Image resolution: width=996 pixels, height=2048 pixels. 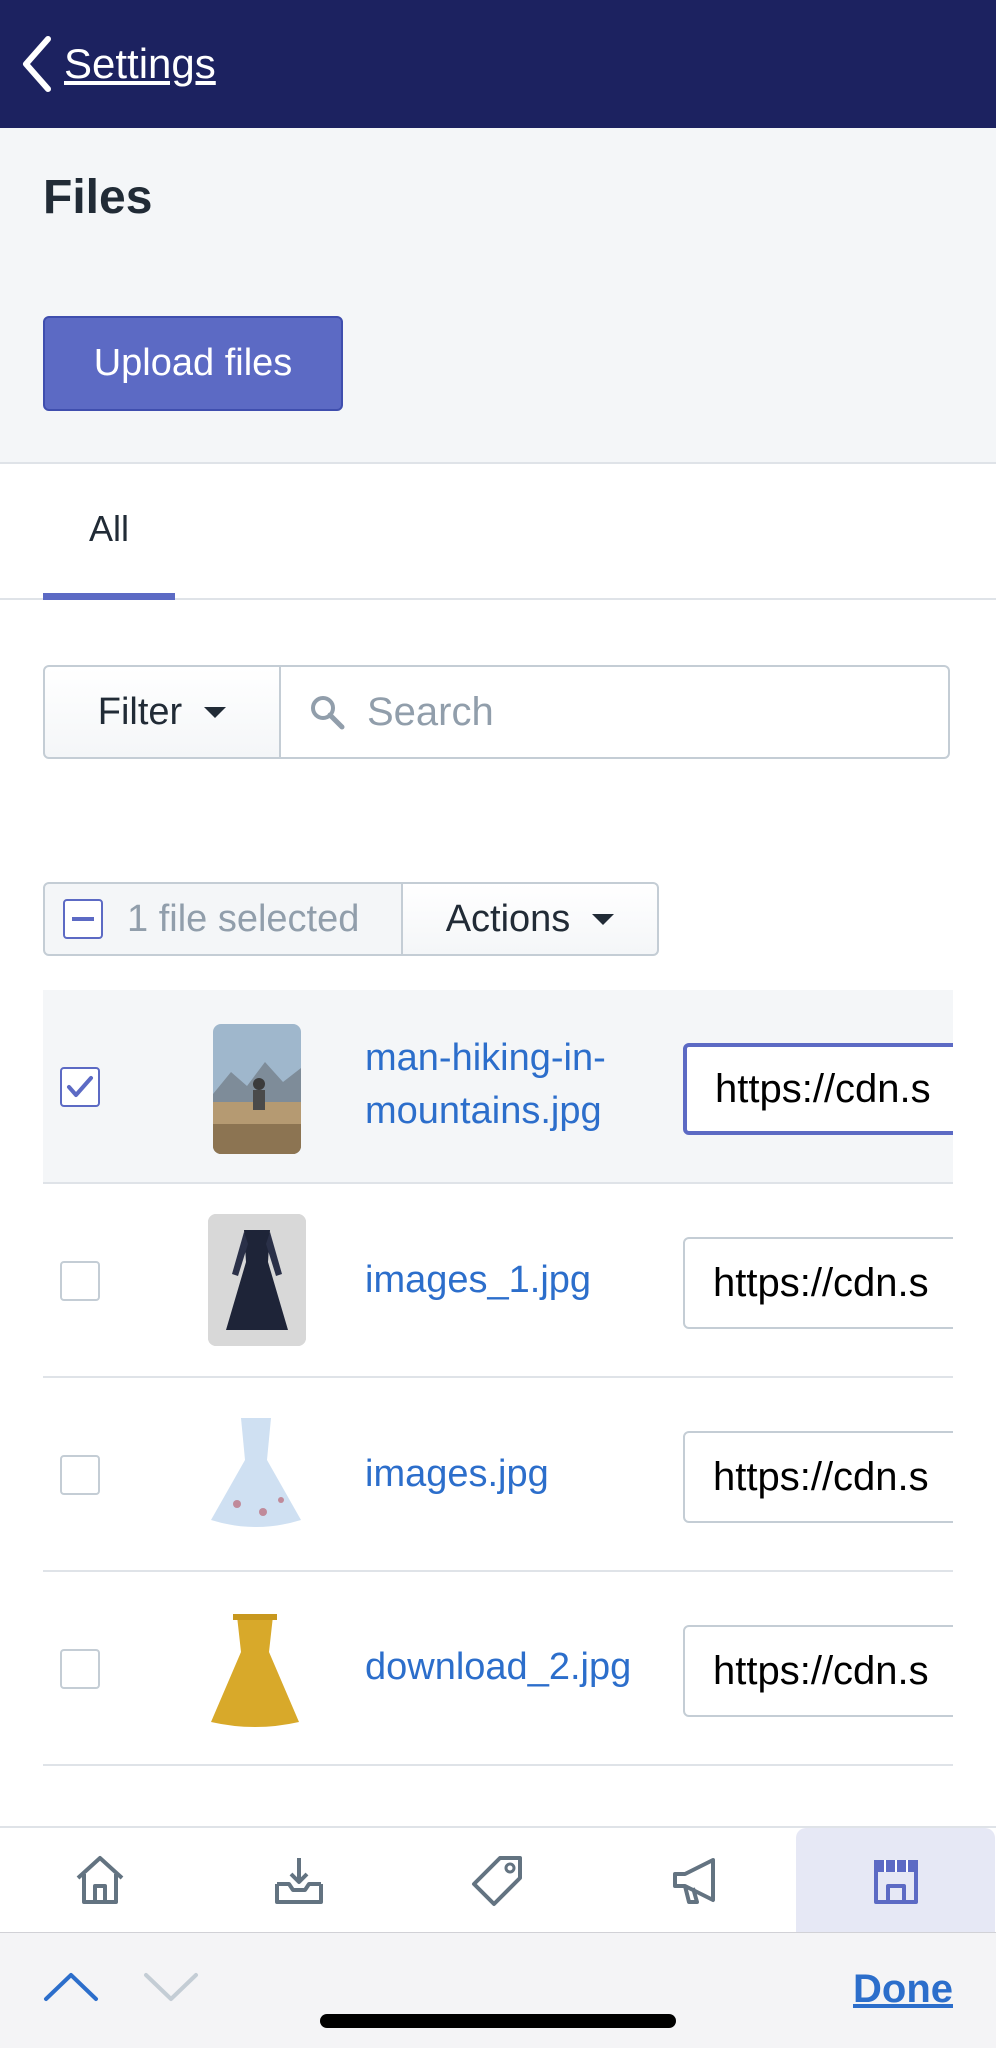 What do you see at coordinates (37, 64) in the screenshot?
I see `chevron-left-icon` at bounding box center [37, 64].